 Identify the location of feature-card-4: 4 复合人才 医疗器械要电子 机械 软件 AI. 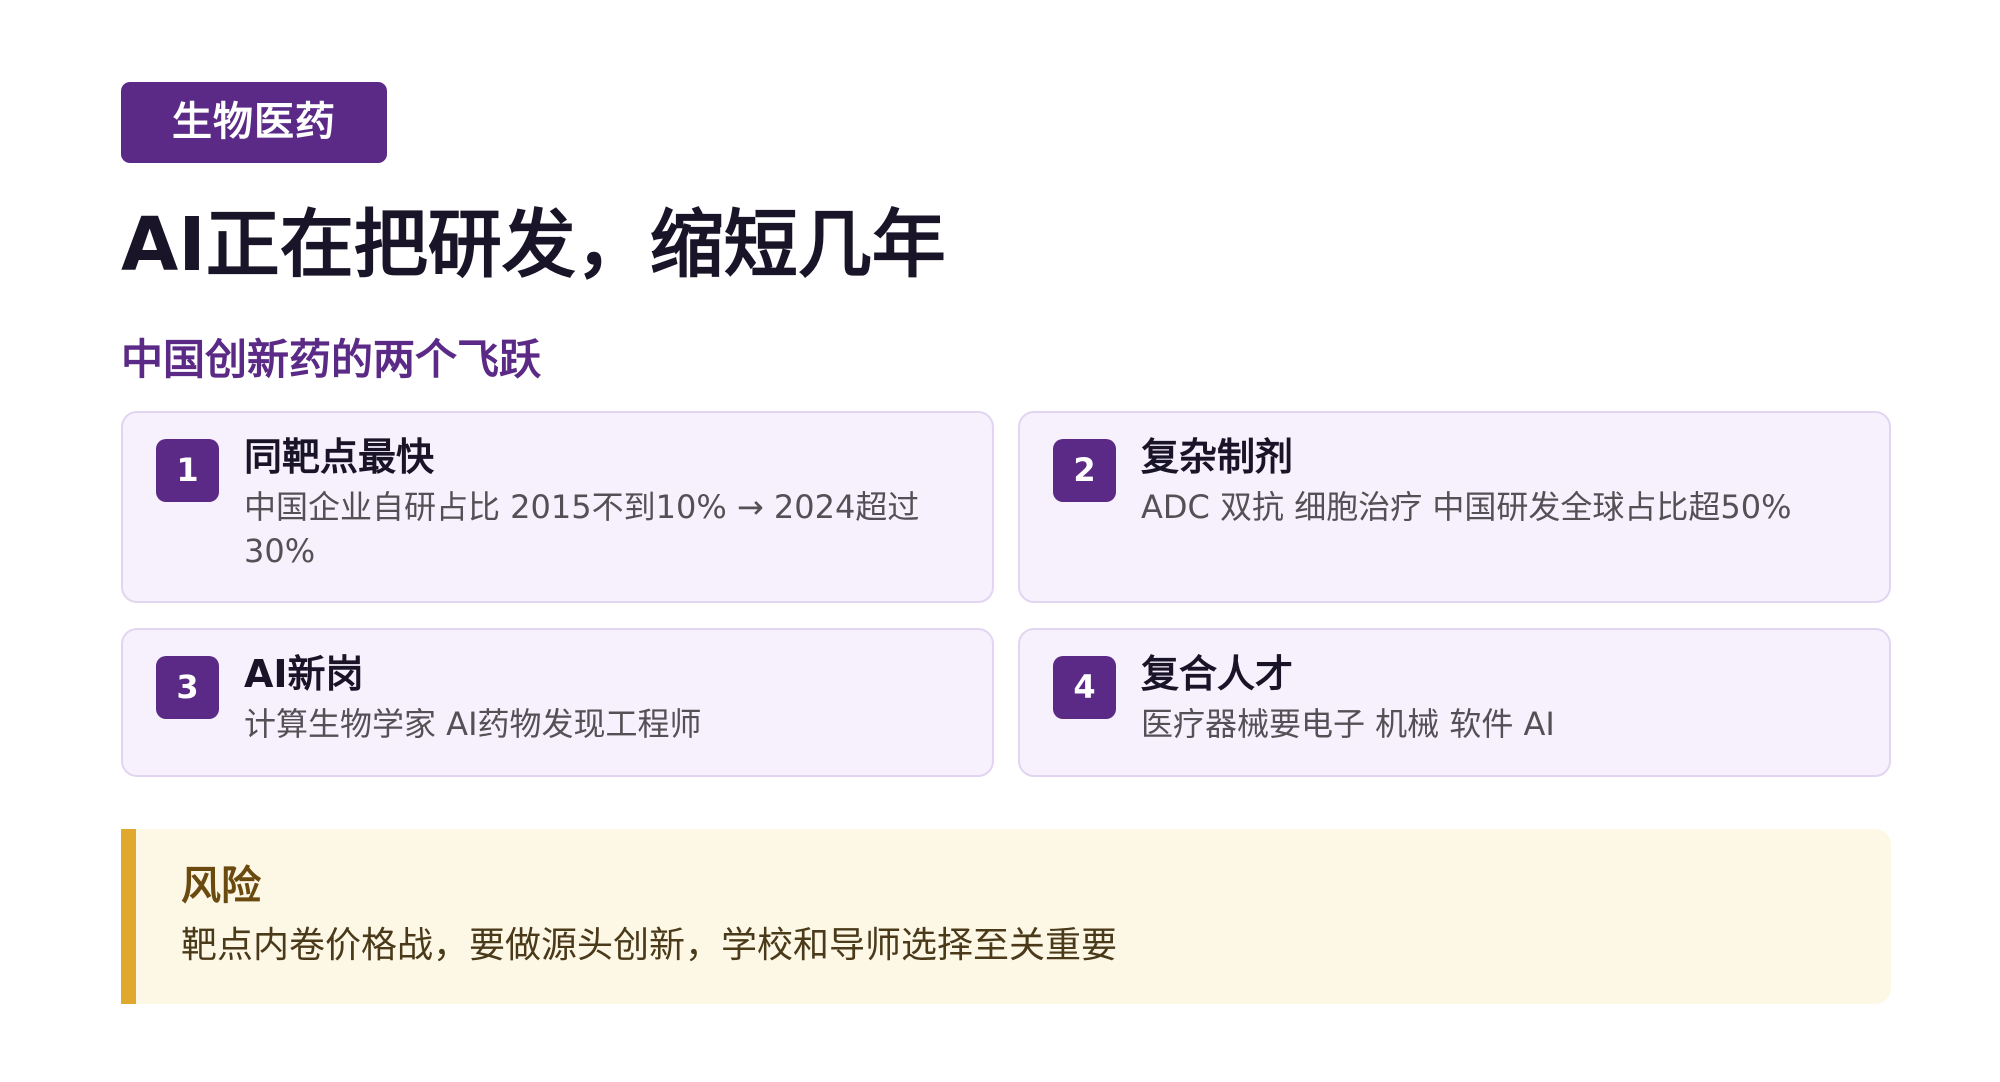
(1454, 702).